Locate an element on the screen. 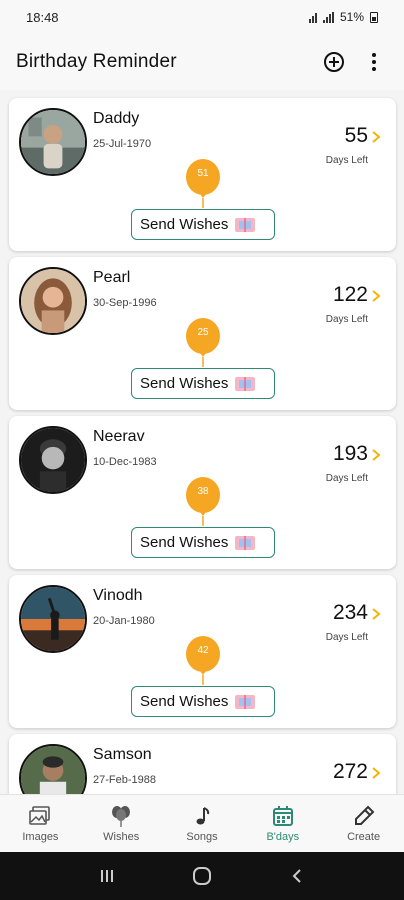 The height and width of the screenshot is (900, 404). recent-apps-icon is located at coordinates (107, 876).